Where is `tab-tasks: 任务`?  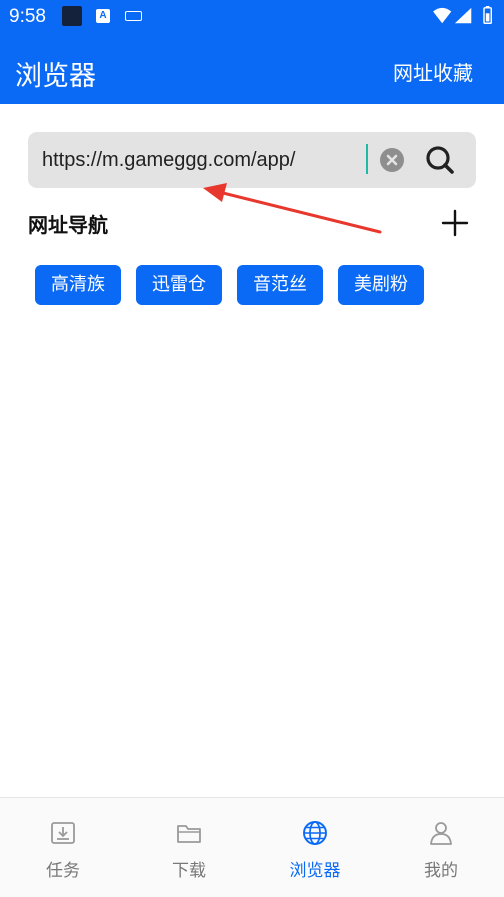
tab-tasks: 任务 is located at coordinates (63, 847).